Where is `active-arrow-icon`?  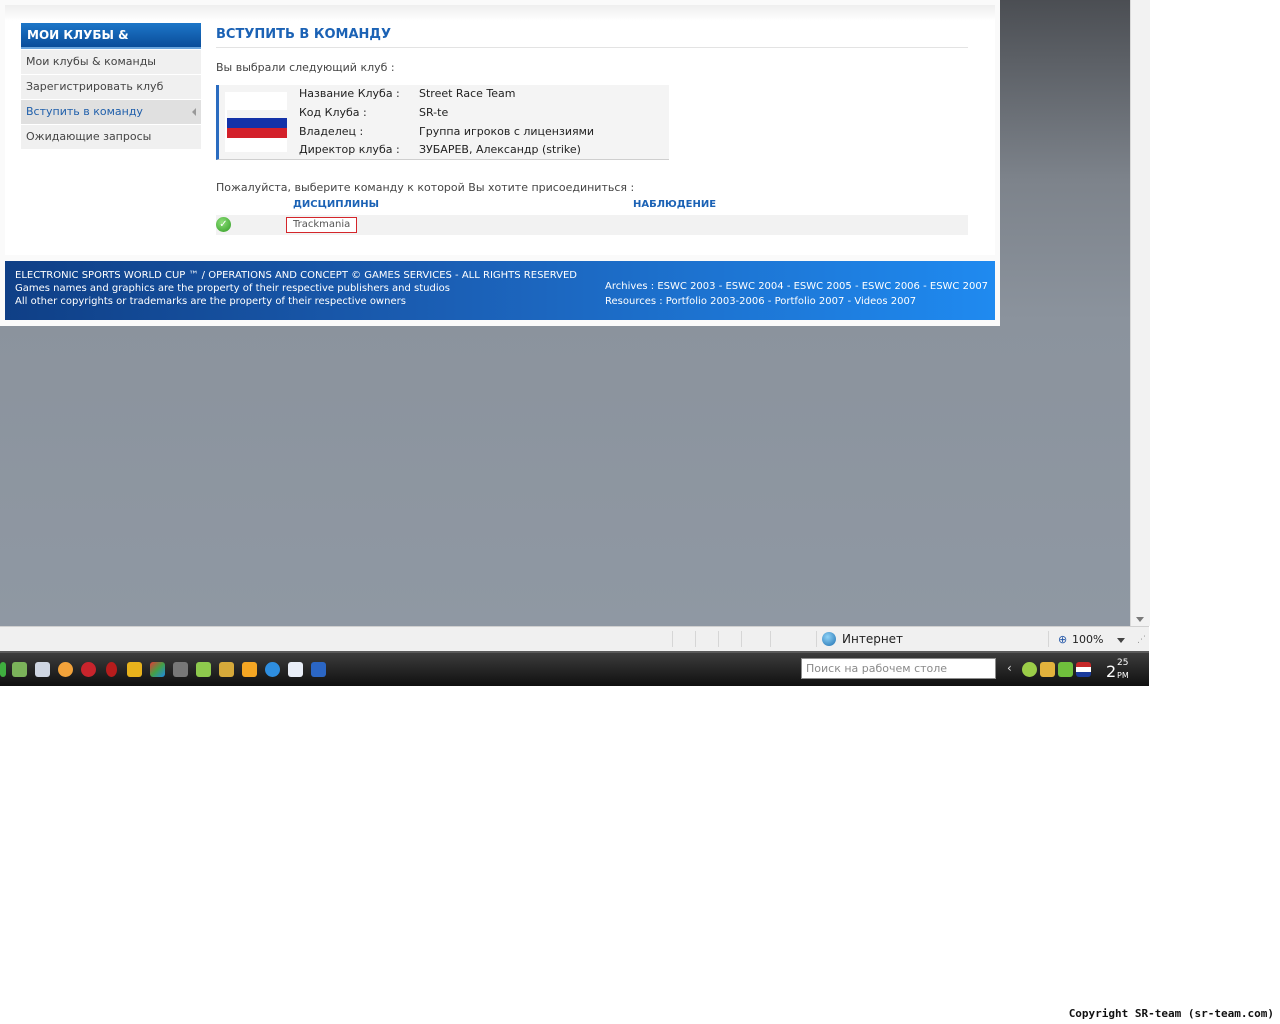 active-arrow-icon is located at coordinates (194, 112).